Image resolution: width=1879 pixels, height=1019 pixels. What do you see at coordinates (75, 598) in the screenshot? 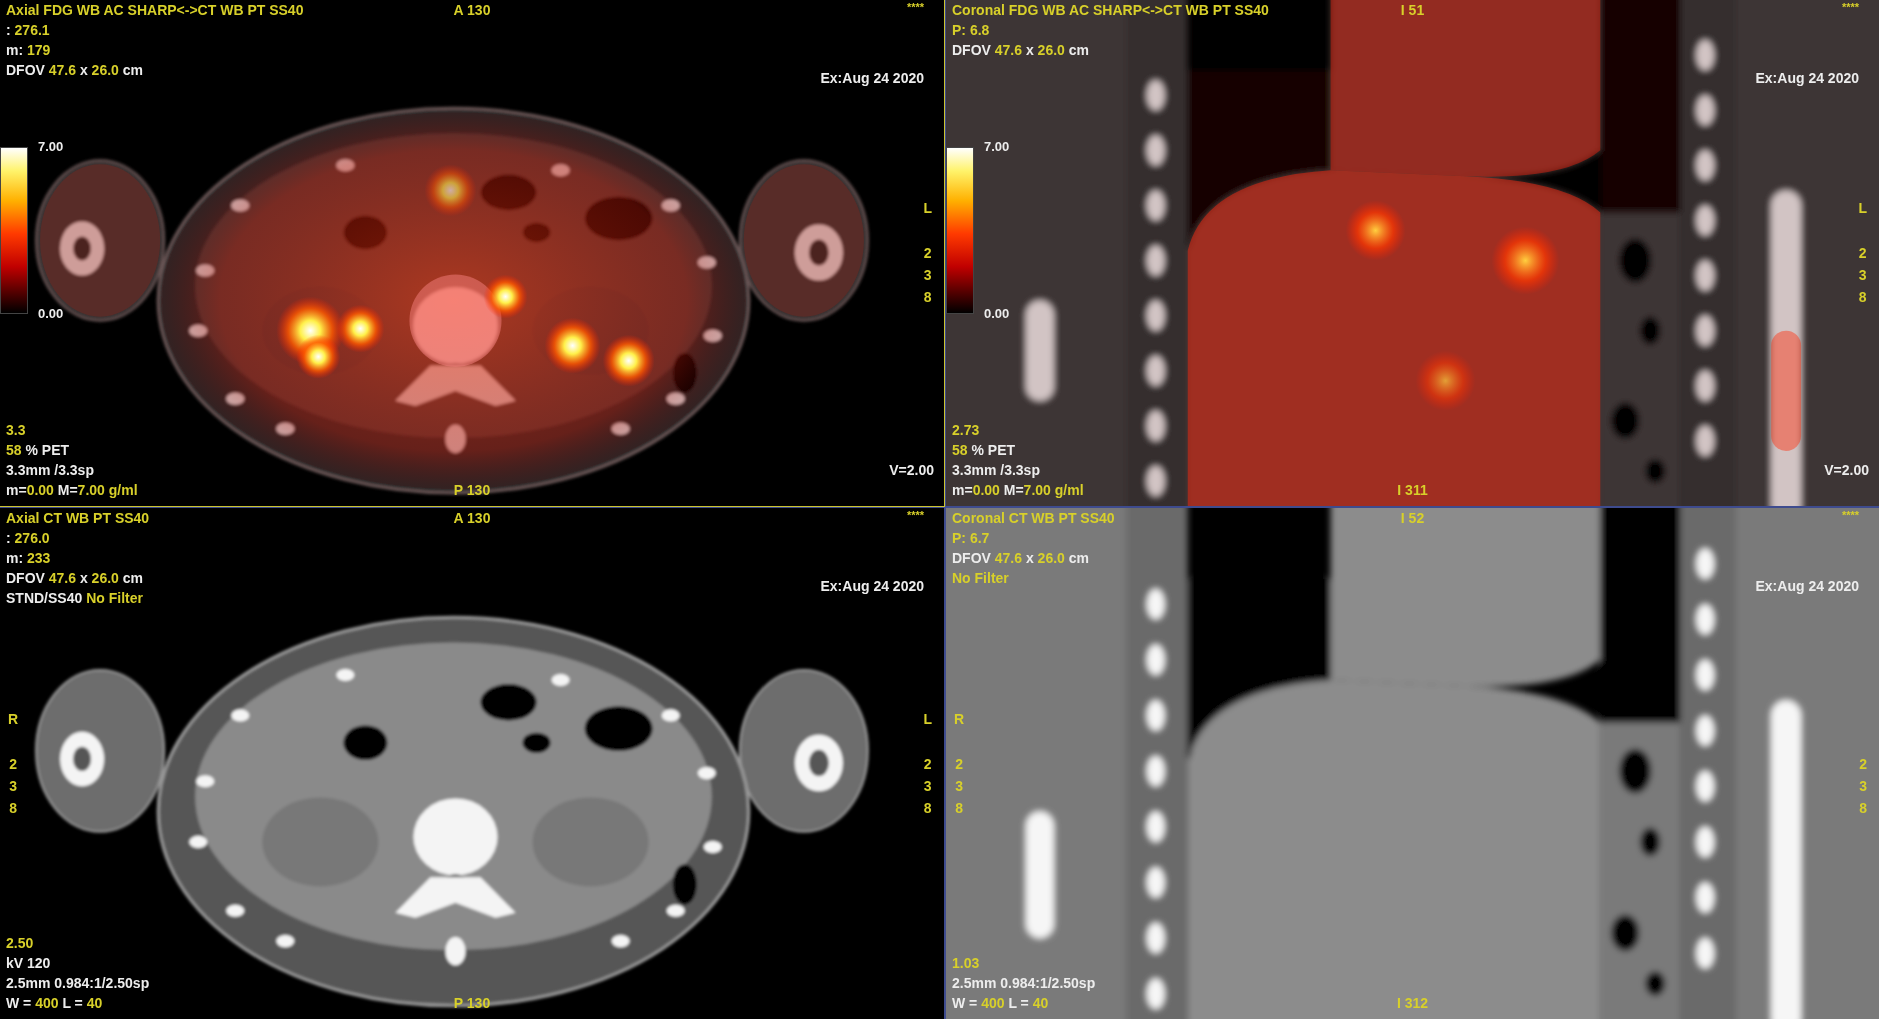
I see `scan-info-text: STND/SS40 No Filter` at bounding box center [75, 598].